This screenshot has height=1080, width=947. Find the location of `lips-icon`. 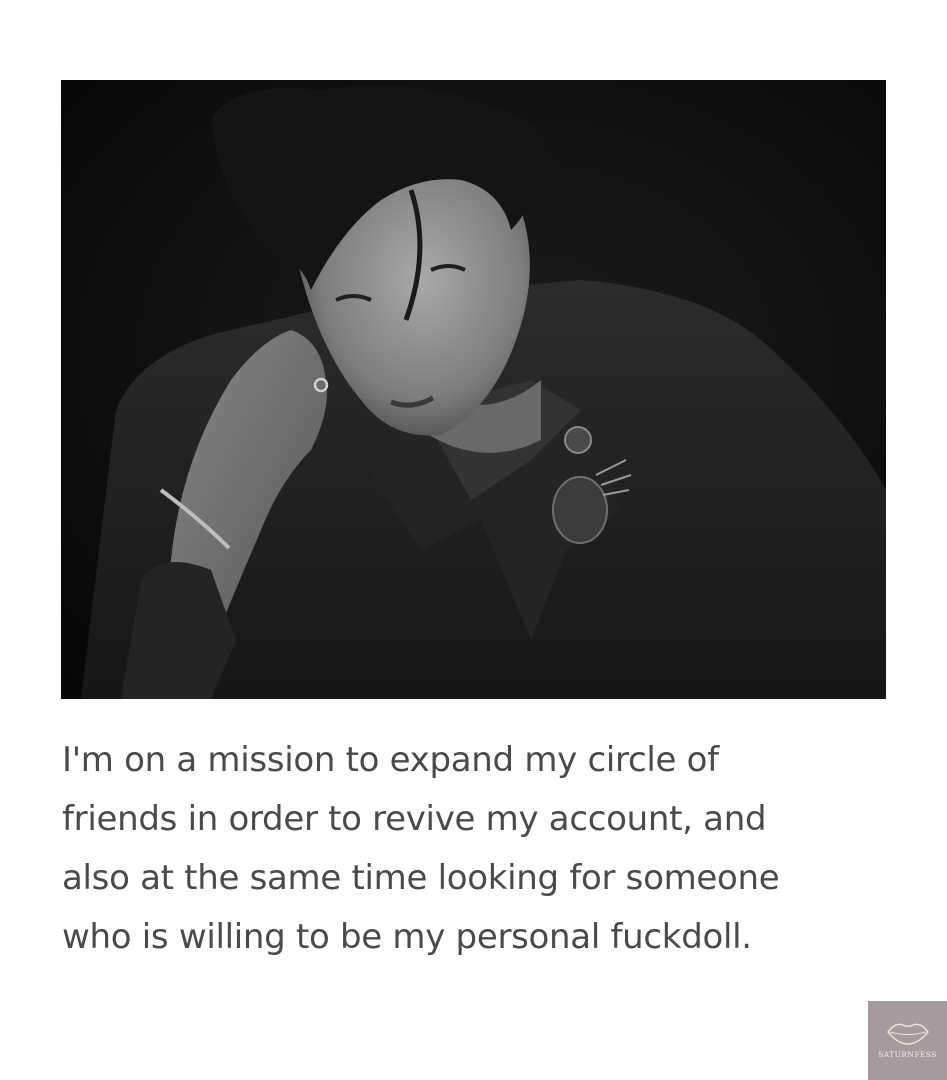

lips-icon is located at coordinates (908, 1034).